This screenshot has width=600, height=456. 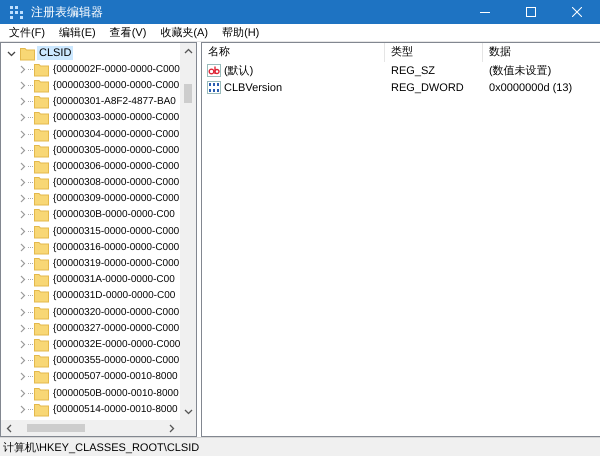 I want to click on tree-item: {0000002F-0000-0000-C000, so click(x=115, y=69).